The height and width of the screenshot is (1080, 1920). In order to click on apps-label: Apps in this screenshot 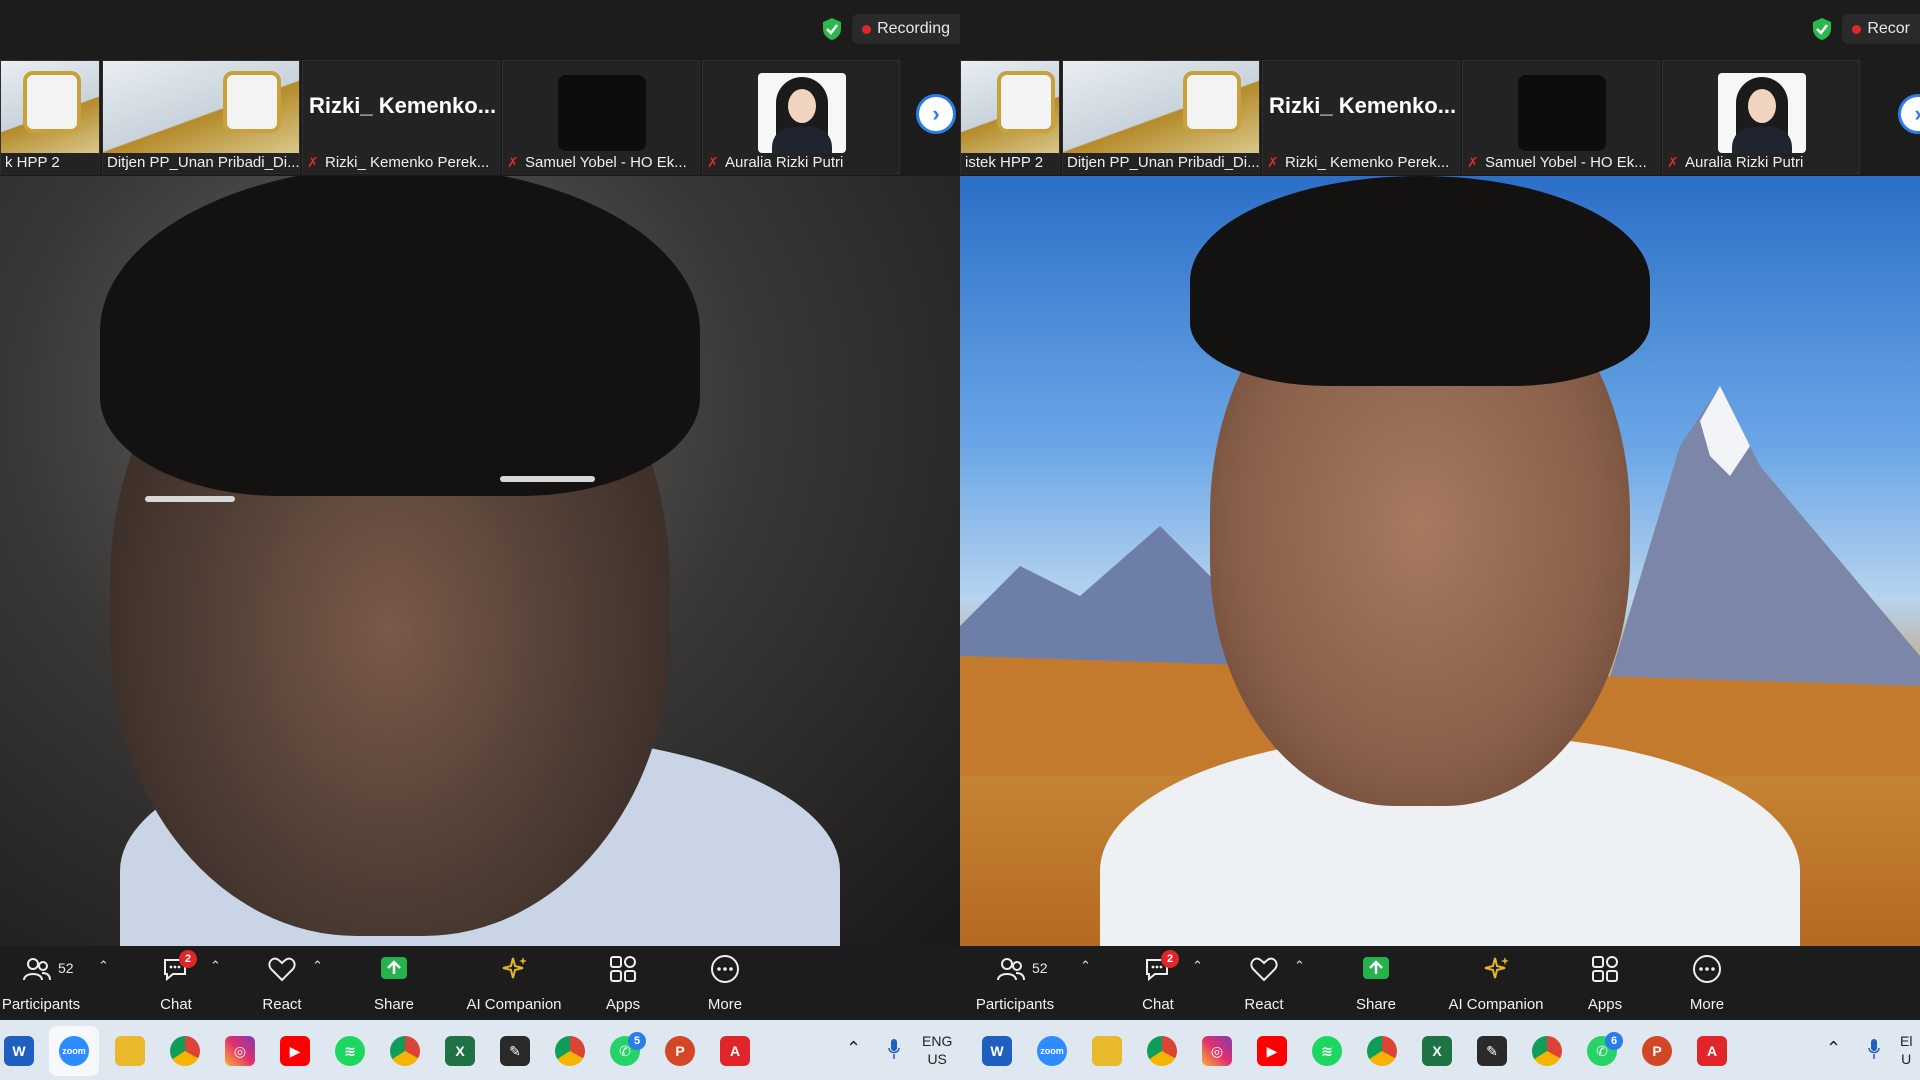, I will do `click(623, 1004)`.